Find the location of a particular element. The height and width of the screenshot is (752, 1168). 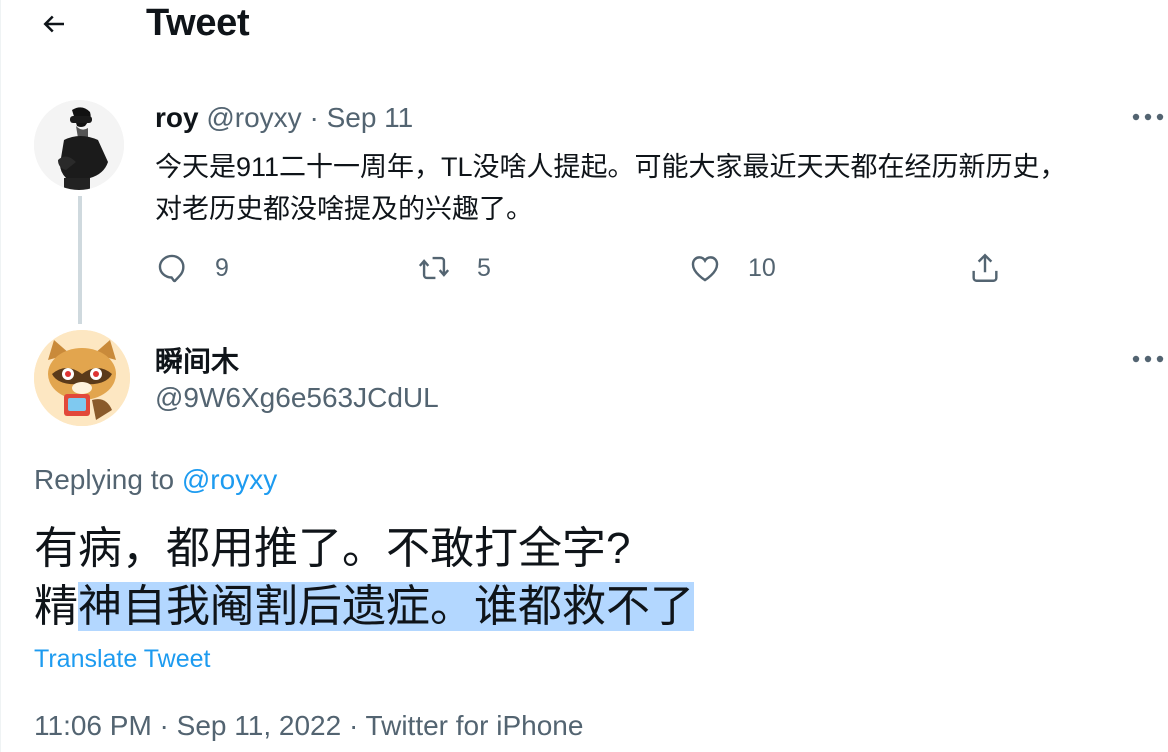

handle: @royxy is located at coordinates (253, 117).